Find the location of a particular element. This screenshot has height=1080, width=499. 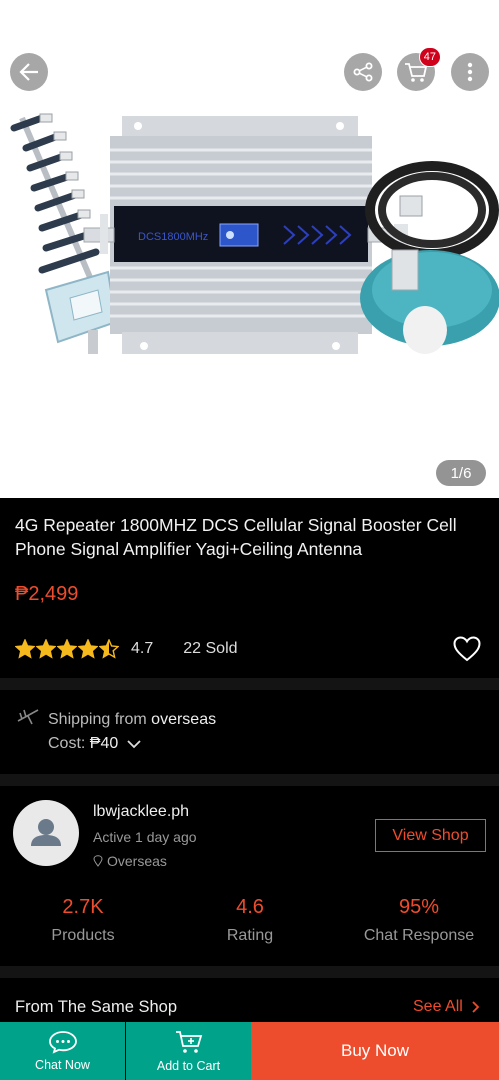

shop-location: Overseas is located at coordinates (130, 861).